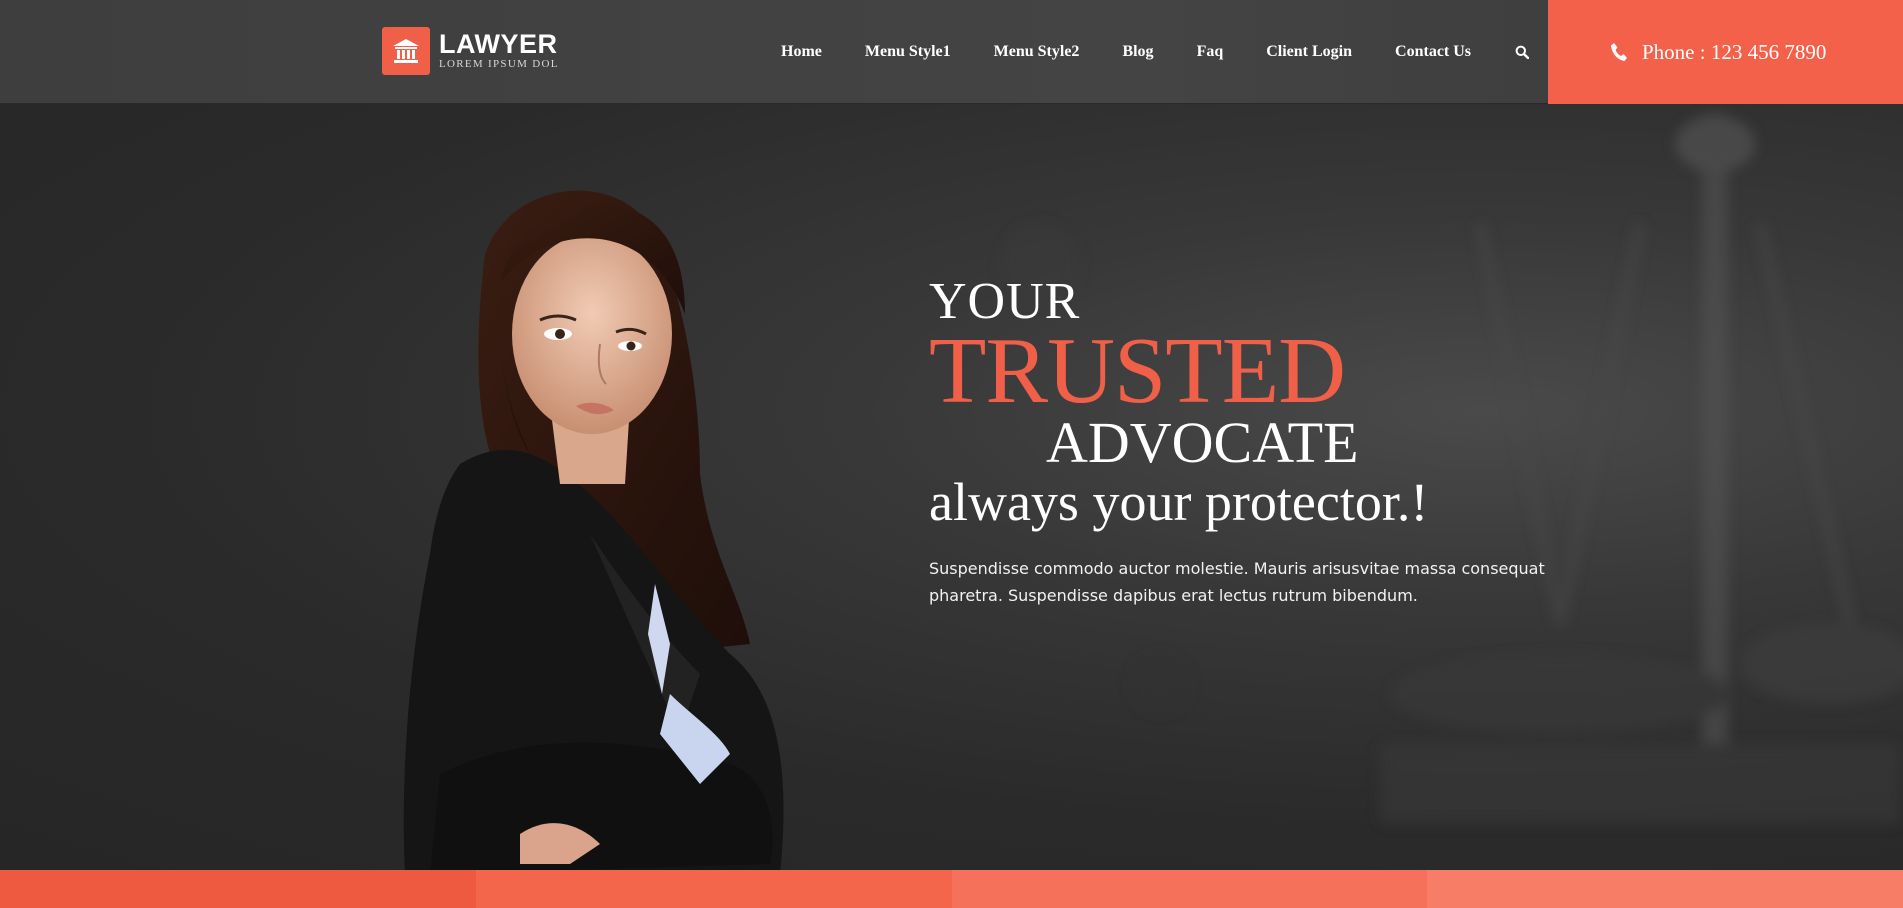  What do you see at coordinates (1309, 52) in the screenshot?
I see `nav-client-login: Client Login` at bounding box center [1309, 52].